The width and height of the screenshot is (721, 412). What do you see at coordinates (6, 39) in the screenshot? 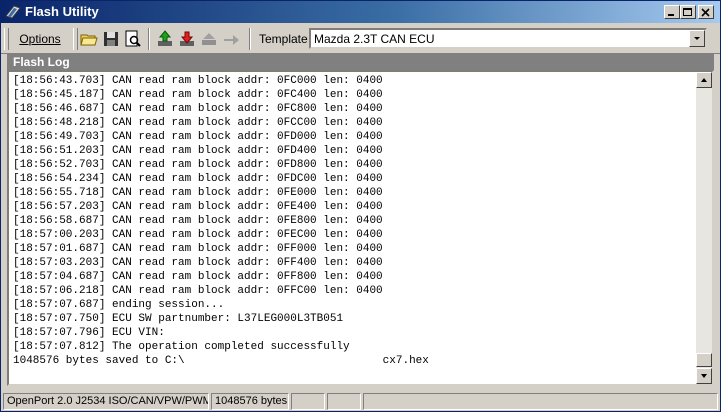
I see `toolbar-grip` at bounding box center [6, 39].